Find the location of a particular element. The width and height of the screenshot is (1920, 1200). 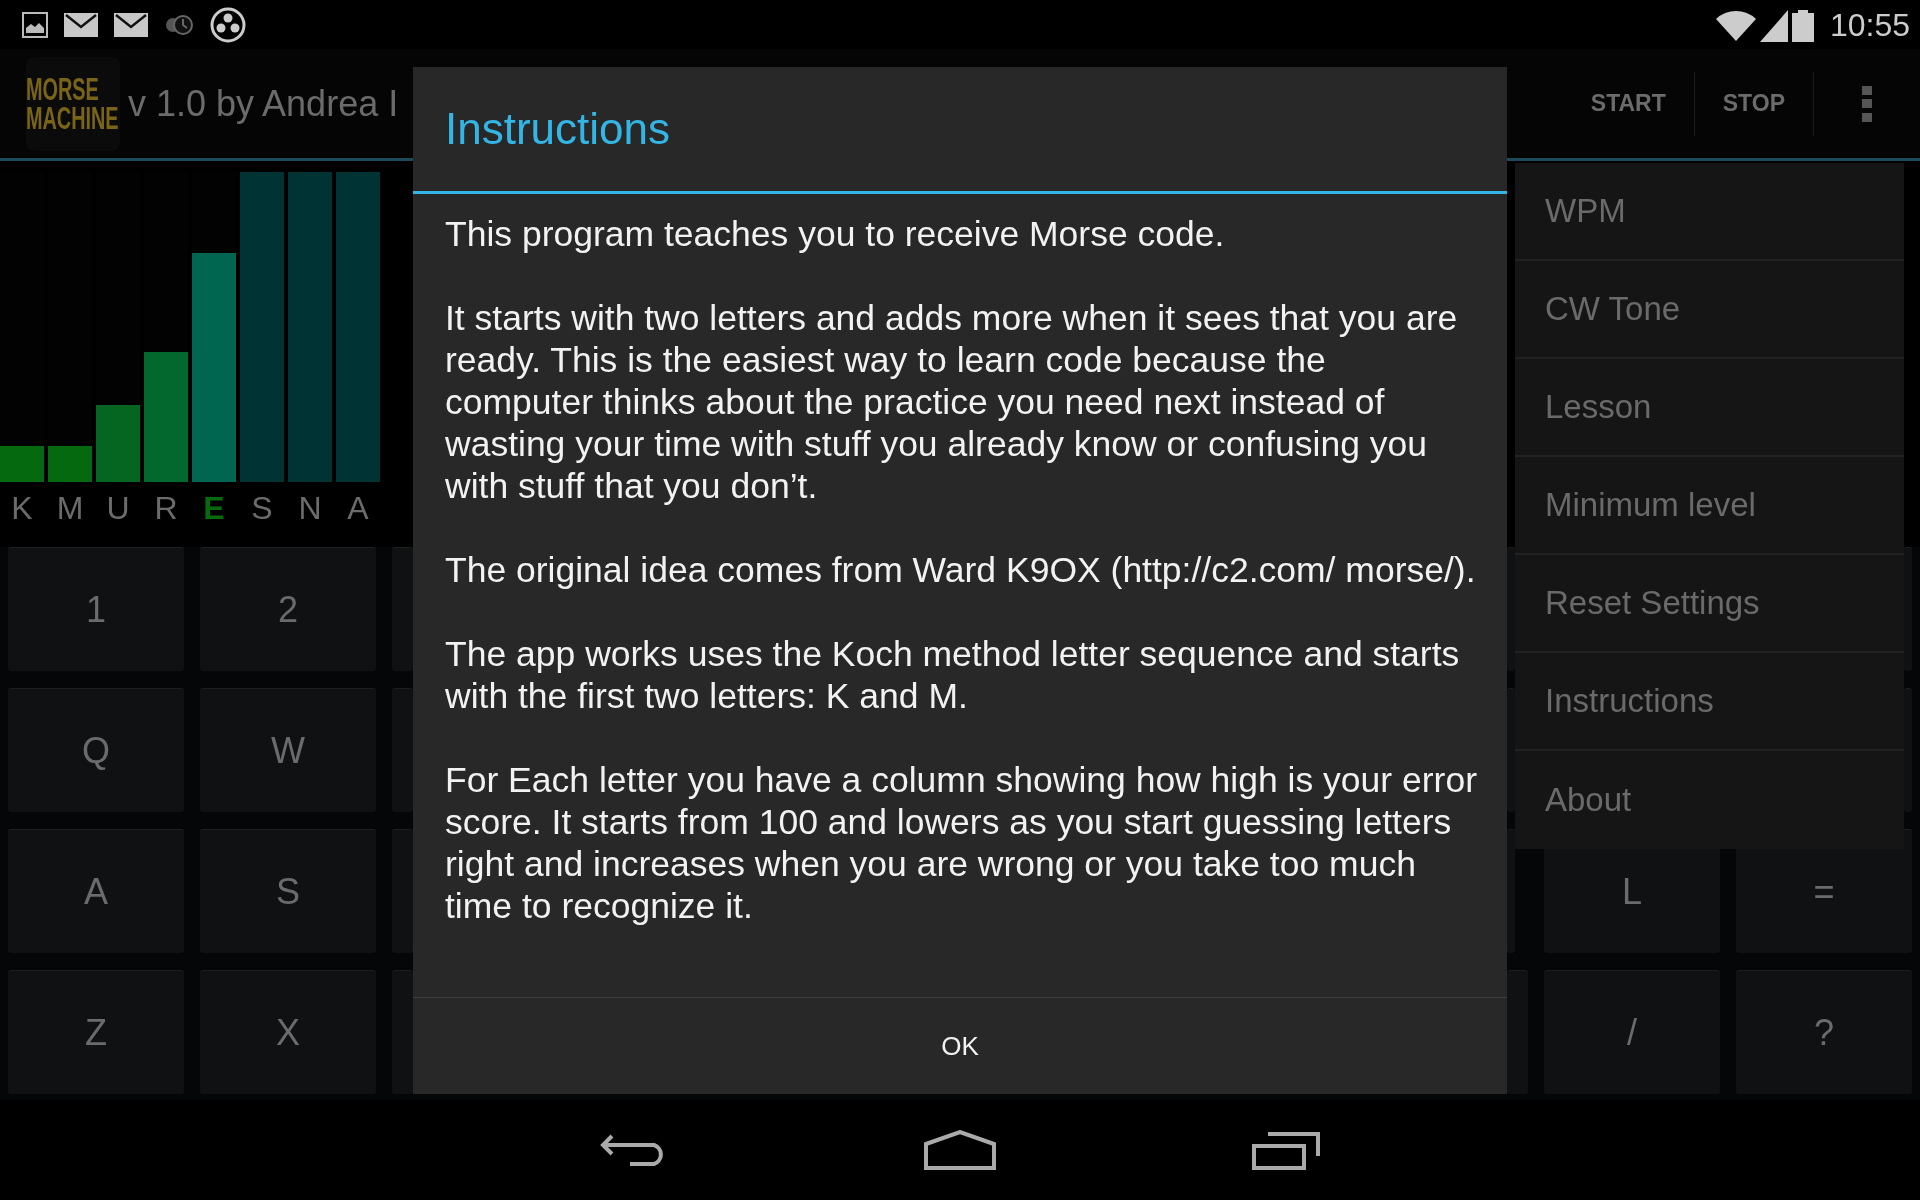

key-button: W is located at coordinates (288, 750).